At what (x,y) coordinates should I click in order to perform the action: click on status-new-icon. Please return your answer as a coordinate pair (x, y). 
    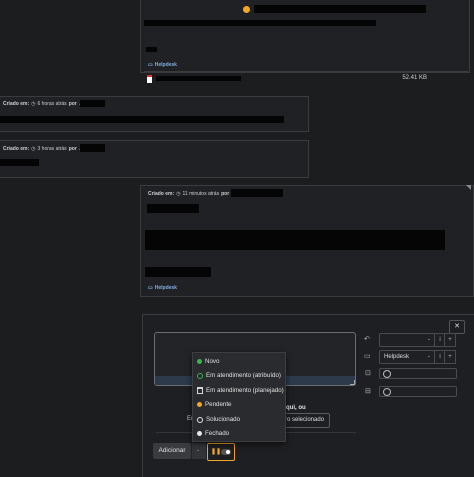
    Looking at the image, I should click on (199, 361).